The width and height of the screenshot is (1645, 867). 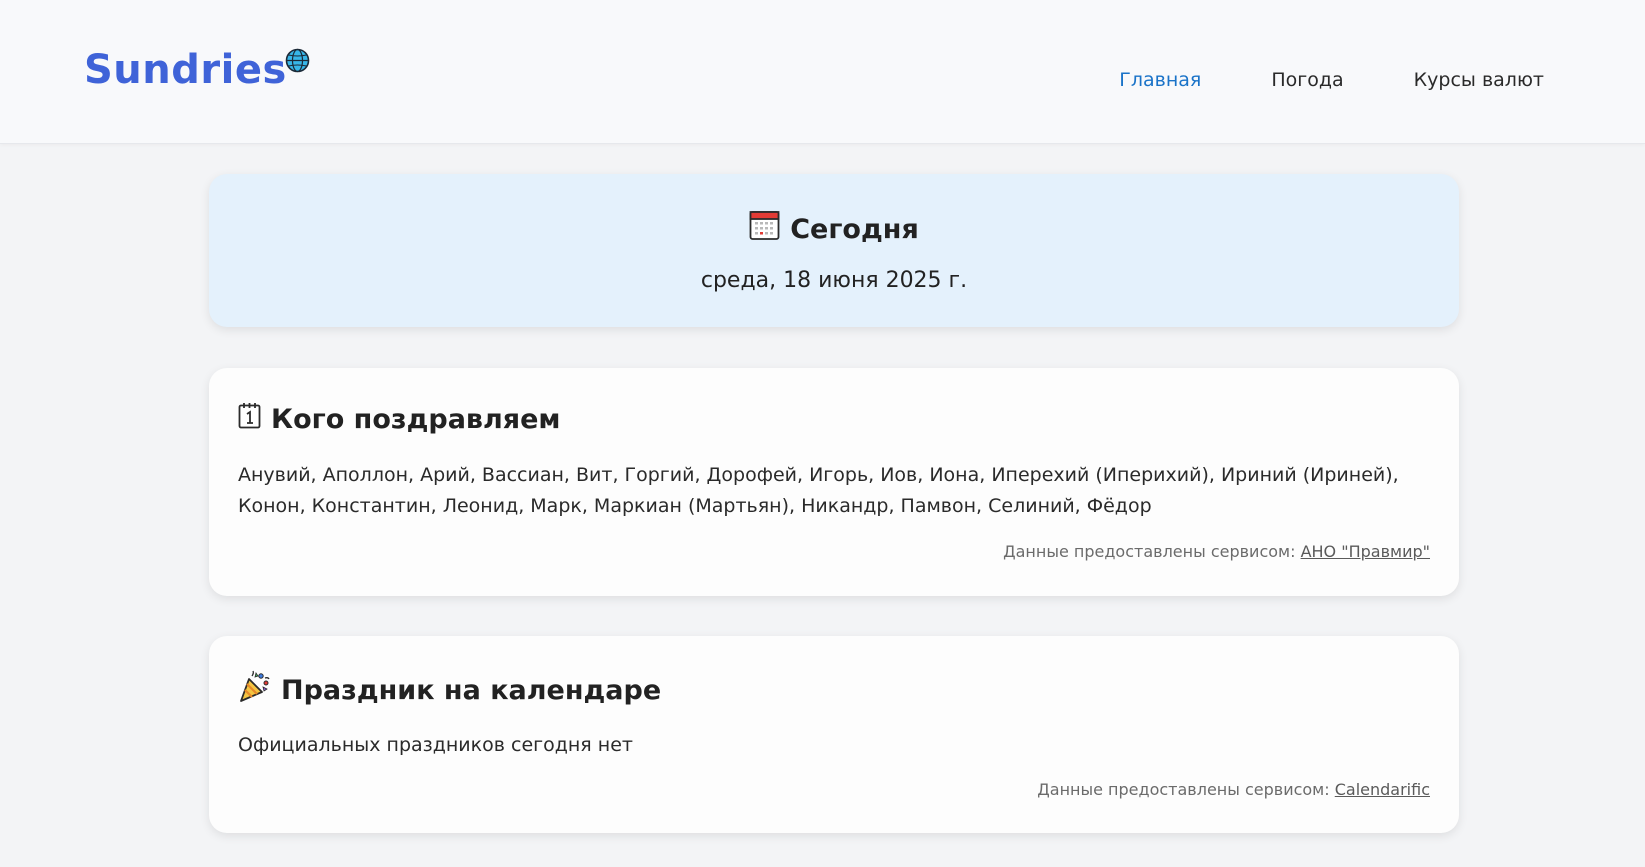 I want to click on calendar-page-icon, so click(x=249, y=419).